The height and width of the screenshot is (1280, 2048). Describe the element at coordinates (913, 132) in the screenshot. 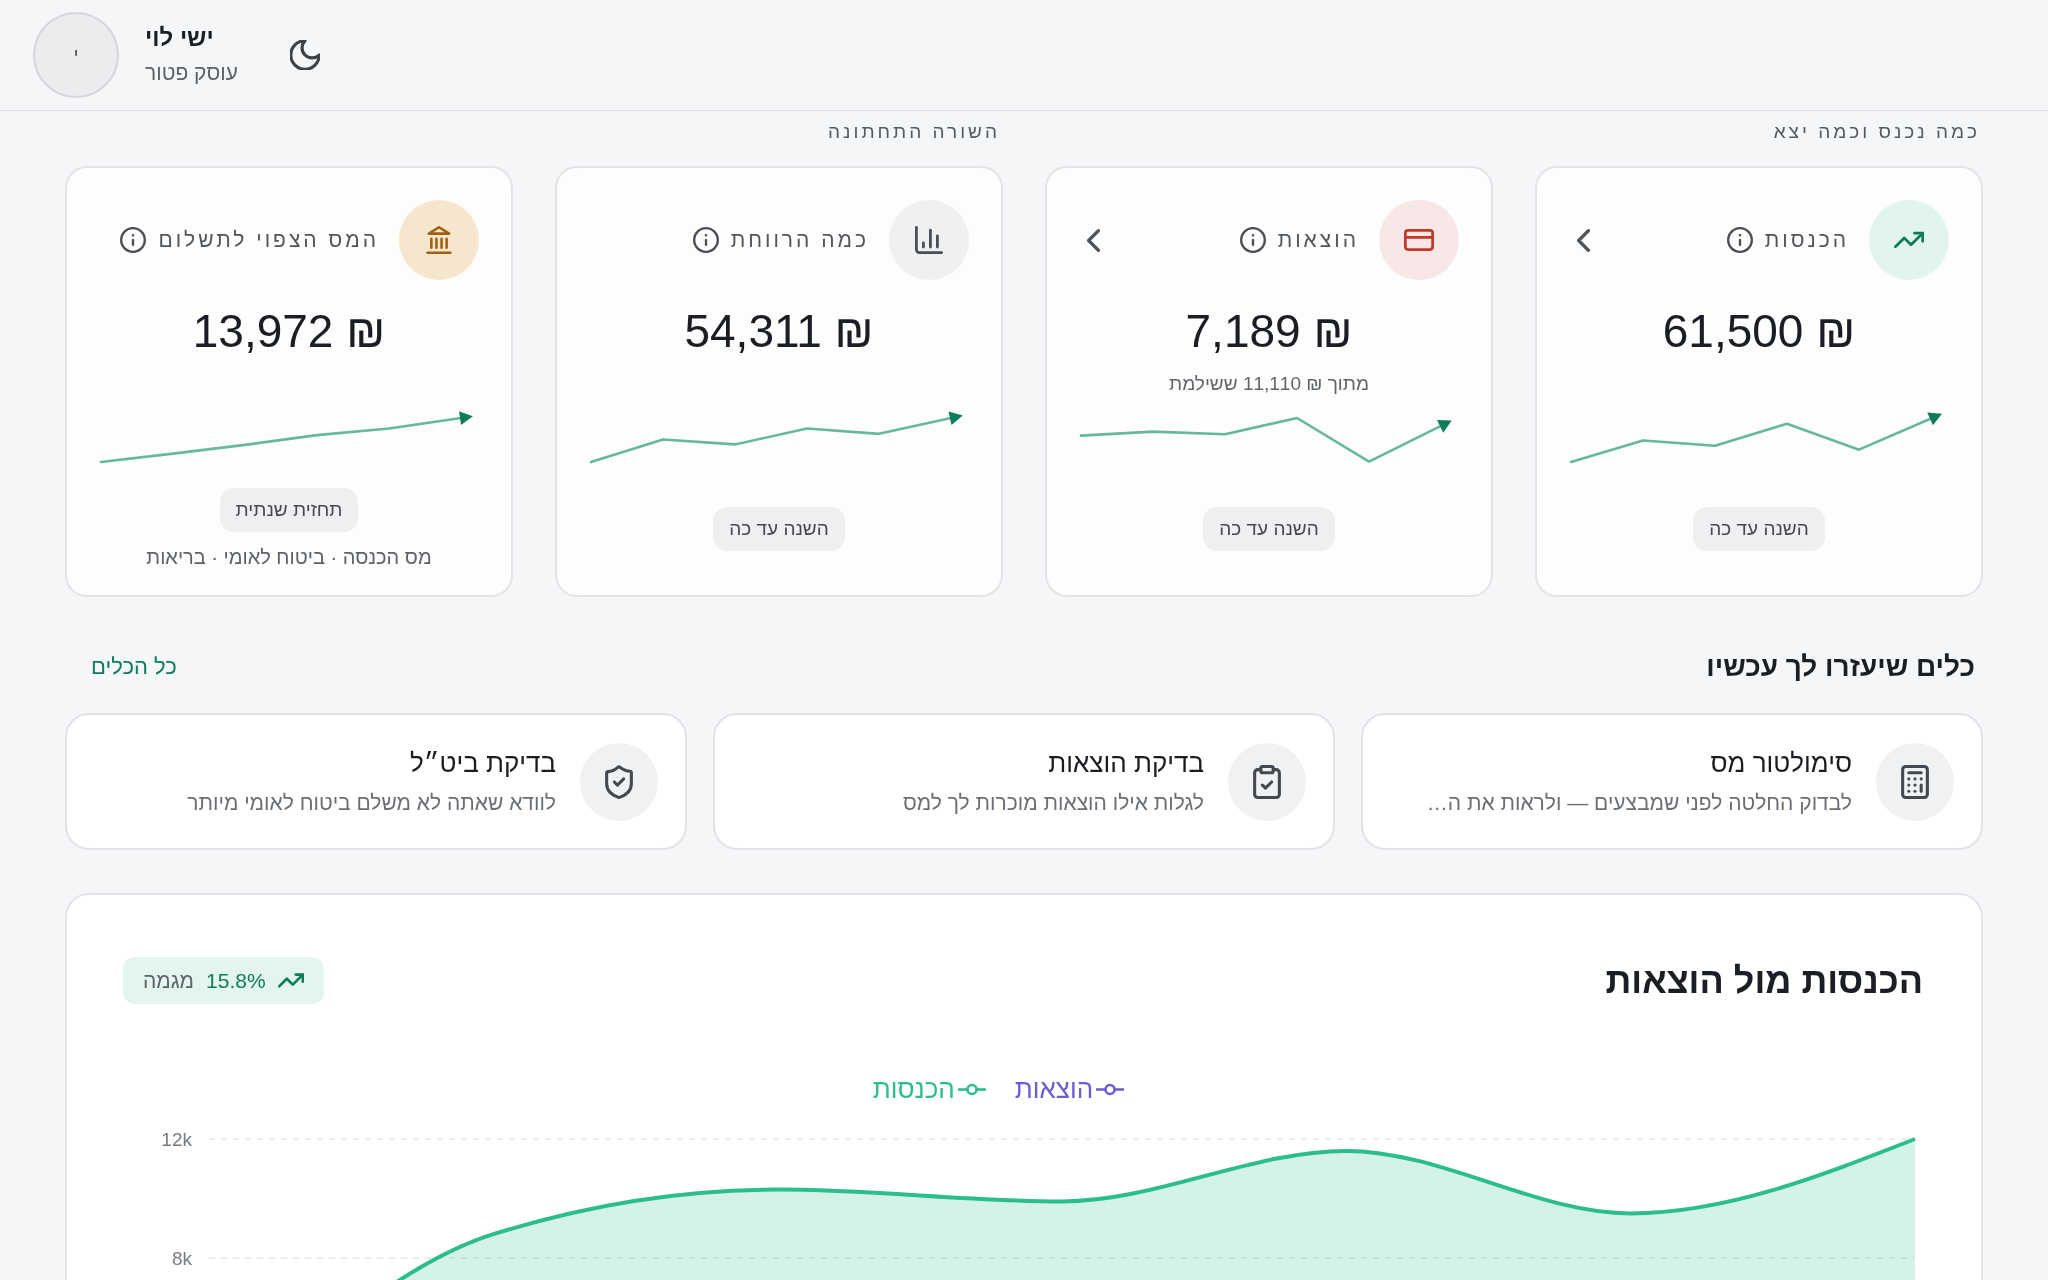

I see `section-label: השורה התחתונה` at that location.